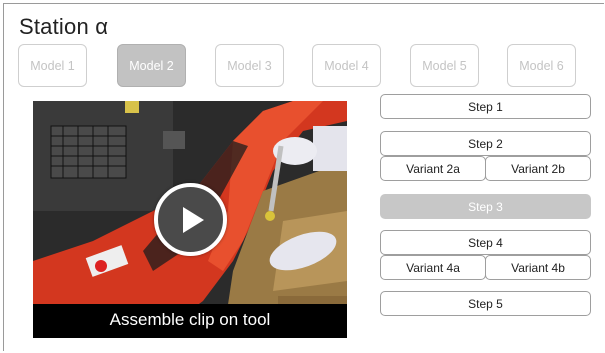  What do you see at coordinates (541, 65) in the screenshot?
I see `model-tab-6: Model 6` at bounding box center [541, 65].